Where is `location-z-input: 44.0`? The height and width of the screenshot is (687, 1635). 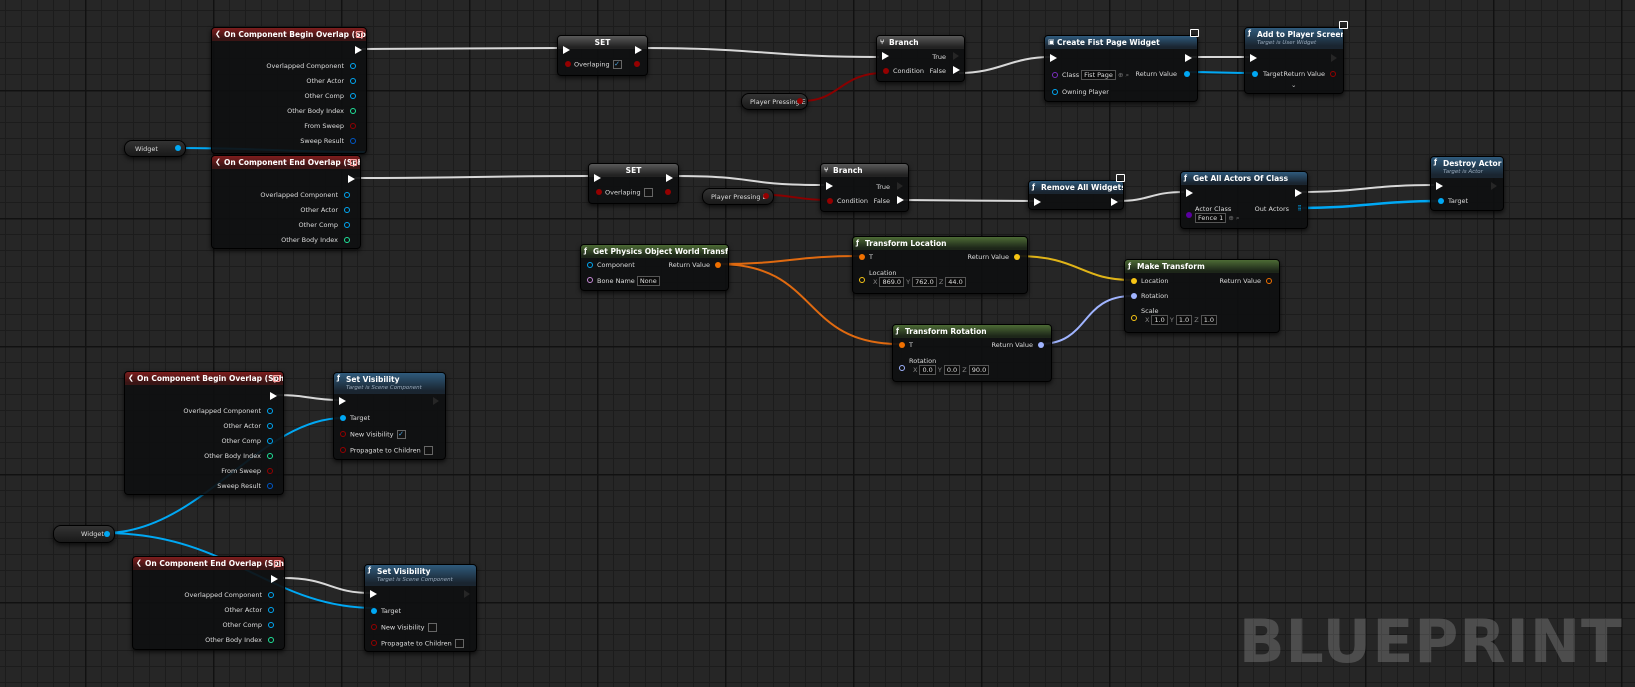 location-z-input: 44.0 is located at coordinates (955, 282).